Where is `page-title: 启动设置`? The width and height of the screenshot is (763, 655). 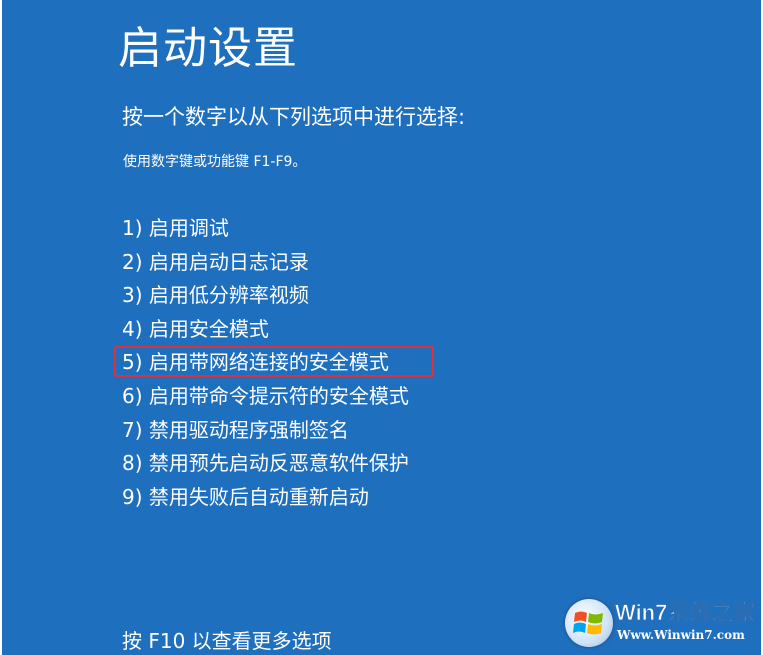 page-title: 启动设置 is located at coordinates (208, 48).